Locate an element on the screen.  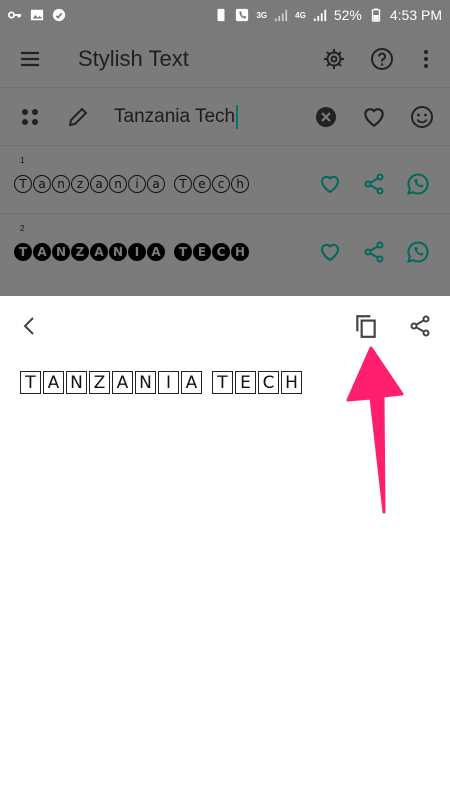
menu-icon is located at coordinates (30, 58).